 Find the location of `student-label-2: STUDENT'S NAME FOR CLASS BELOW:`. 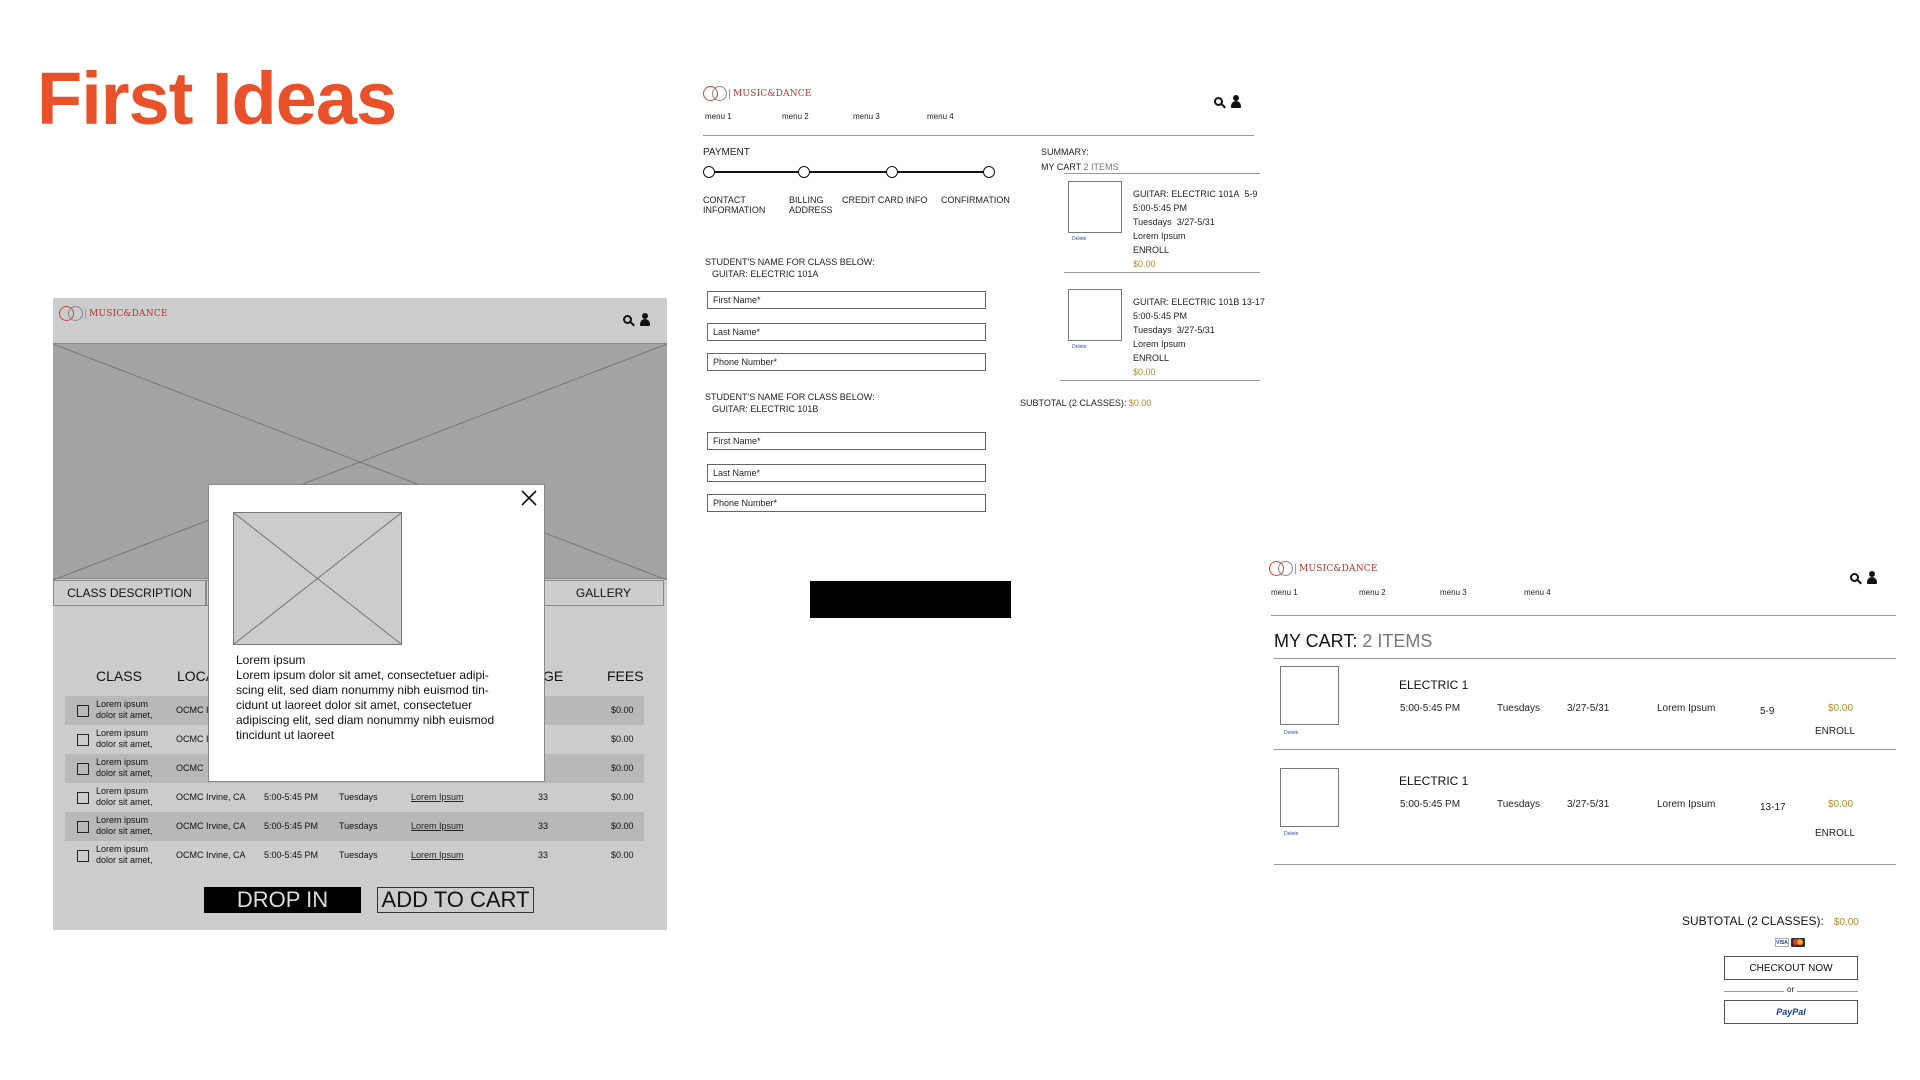

student-label-2: STUDENT'S NAME FOR CLASS BELOW: is located at coordinates (790, 397).